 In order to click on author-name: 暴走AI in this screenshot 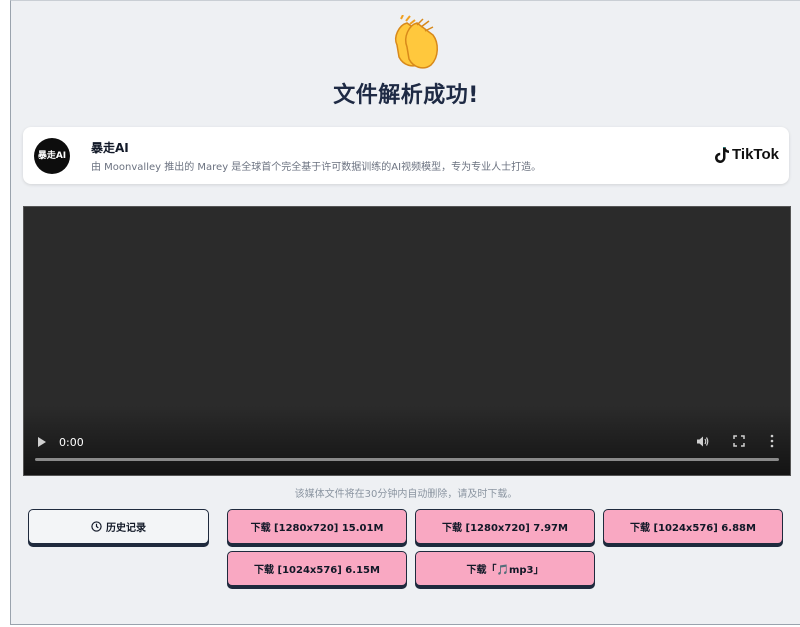, I will do `click(110, 148)`.